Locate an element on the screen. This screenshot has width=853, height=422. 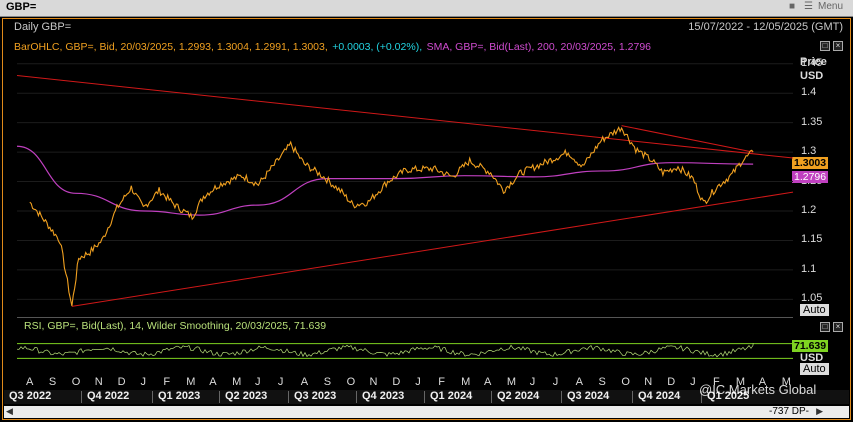
scroll-right-icon: ▶ is located at coordinates (819, 411).